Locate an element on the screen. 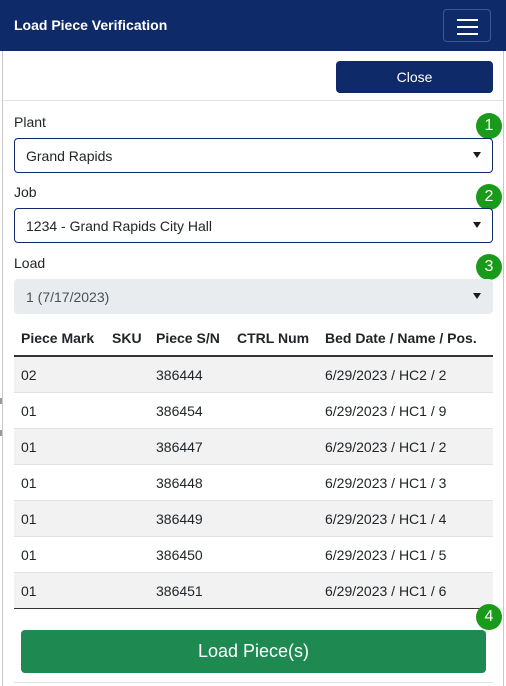 The image size is (506, 686). cell-piece-sn: 386447 is located at coordinates (189, 446).